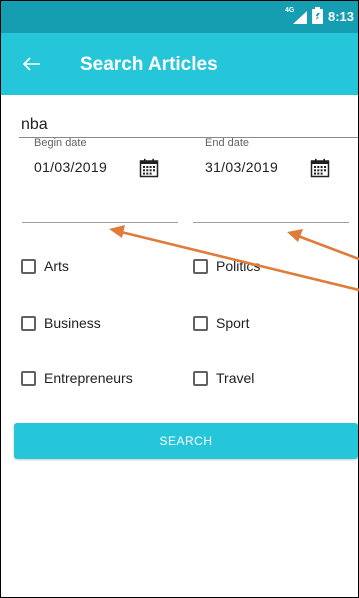 The width and height of the screenshot is (359, 598). Describe the element at coordinates (149, 64) in the screenshot. I see `page-title: Search Articles` at that location.